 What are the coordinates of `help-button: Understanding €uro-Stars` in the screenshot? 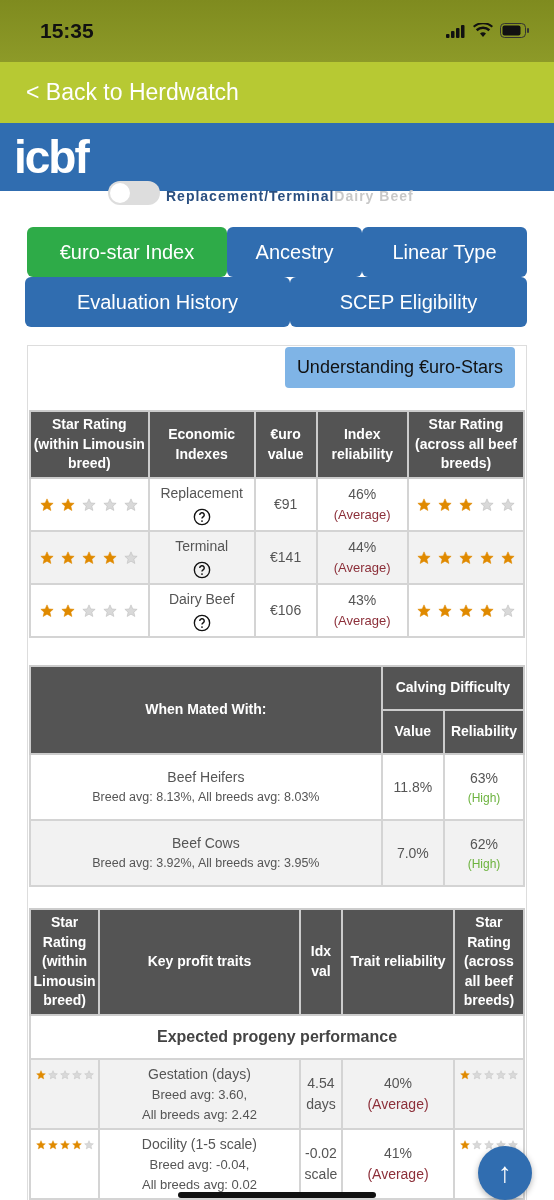 It's located at (399, 368).